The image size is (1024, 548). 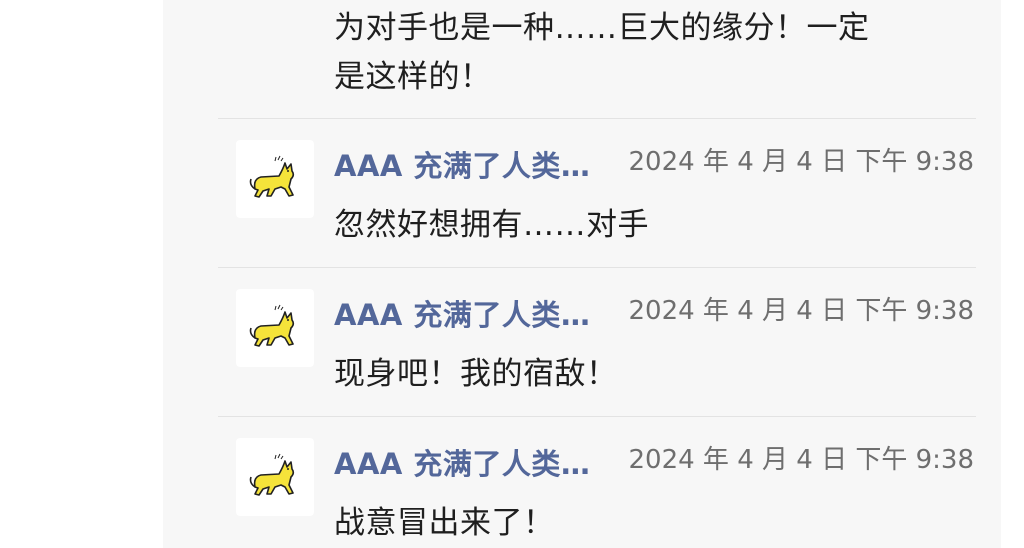 I want to click on previous-message-line-2: 是这样的！, so click(x=413, y=77).